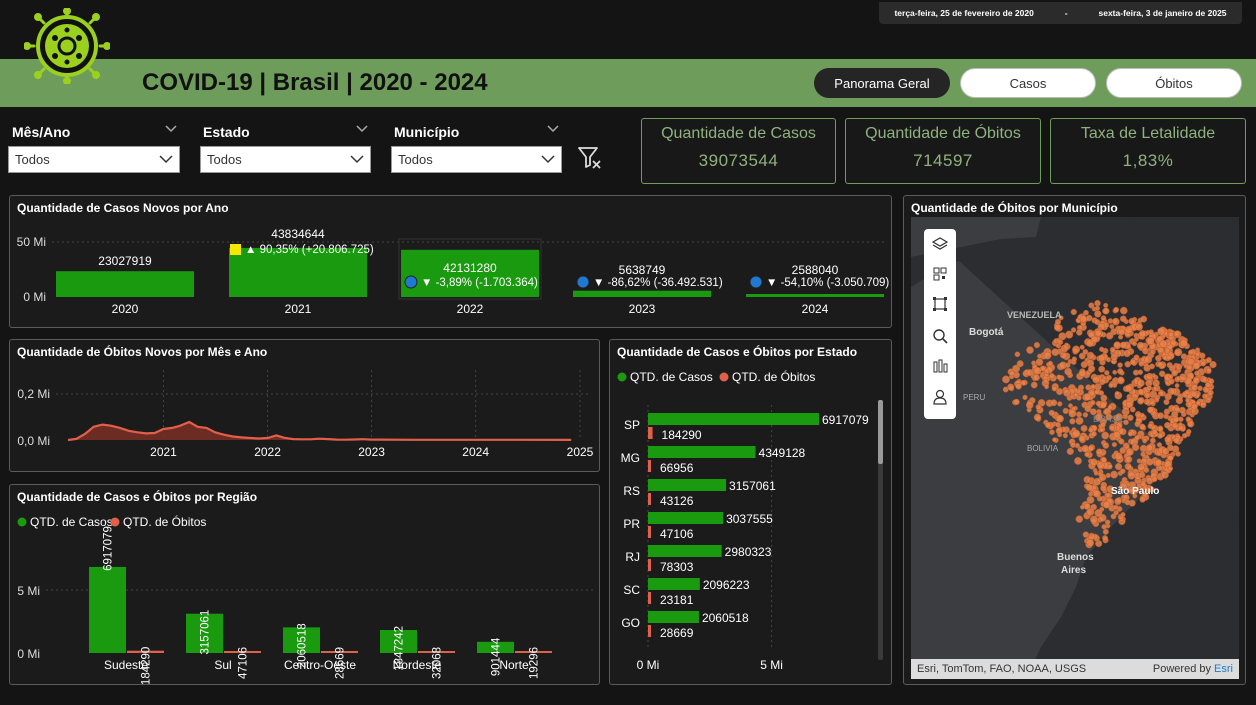 The image size is (1256, 705). What do you see at coordinates (590, 158) in the screenshot?
I see `clear-filter-icon` at bounding box center [590, 158].